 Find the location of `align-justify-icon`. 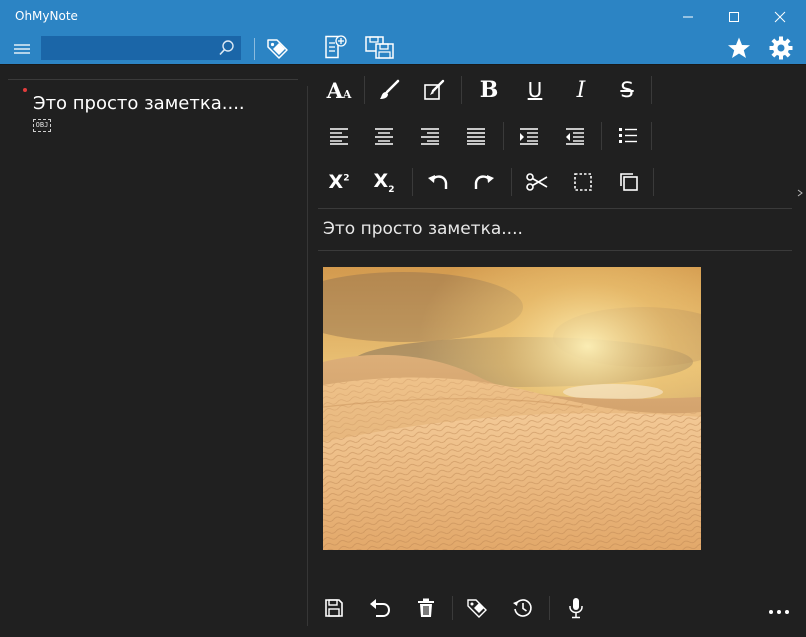

align-justify-icon is located at coordinates (476, 136).